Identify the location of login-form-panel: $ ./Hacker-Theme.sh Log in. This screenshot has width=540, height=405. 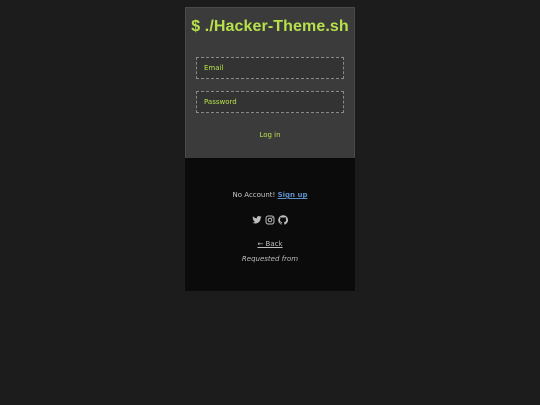
(270, 82).